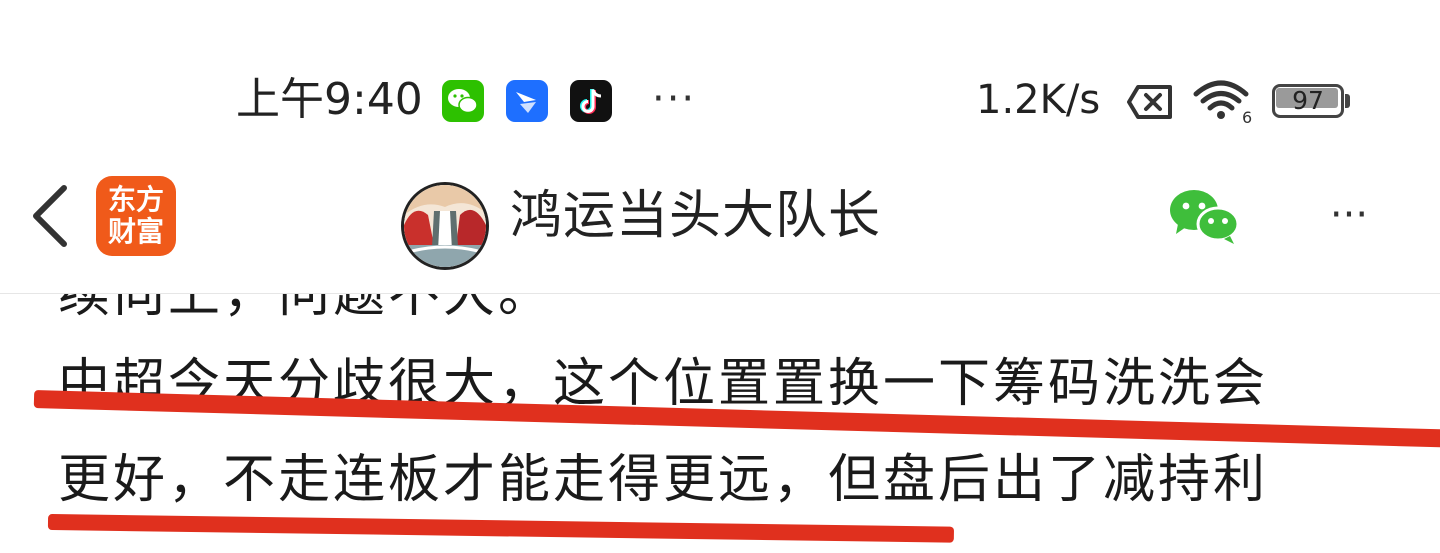 Image resolution: width=1440 pixels, height=553 pixels. Describe the element at coordinates (136, 216) in the screenshot. I see `eastmoney-logo: 东方财富` at that location.